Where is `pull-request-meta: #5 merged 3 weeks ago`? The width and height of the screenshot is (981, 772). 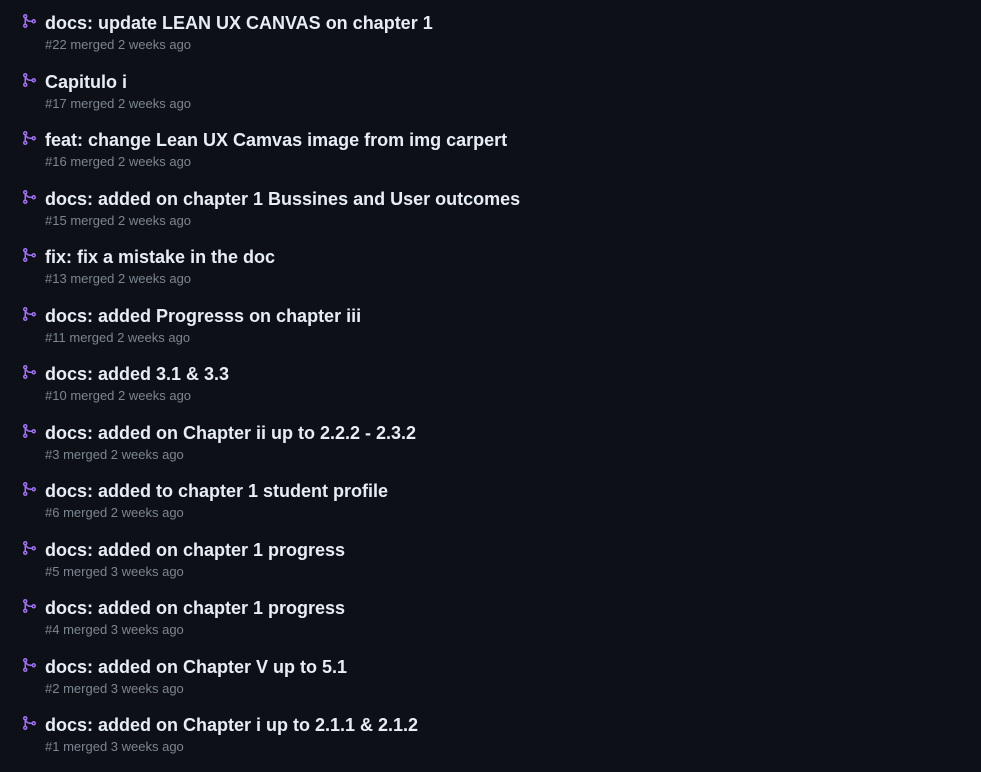 pull-request-meta: #5 merged 3 weeks ago is located at coordinates (513, 572).